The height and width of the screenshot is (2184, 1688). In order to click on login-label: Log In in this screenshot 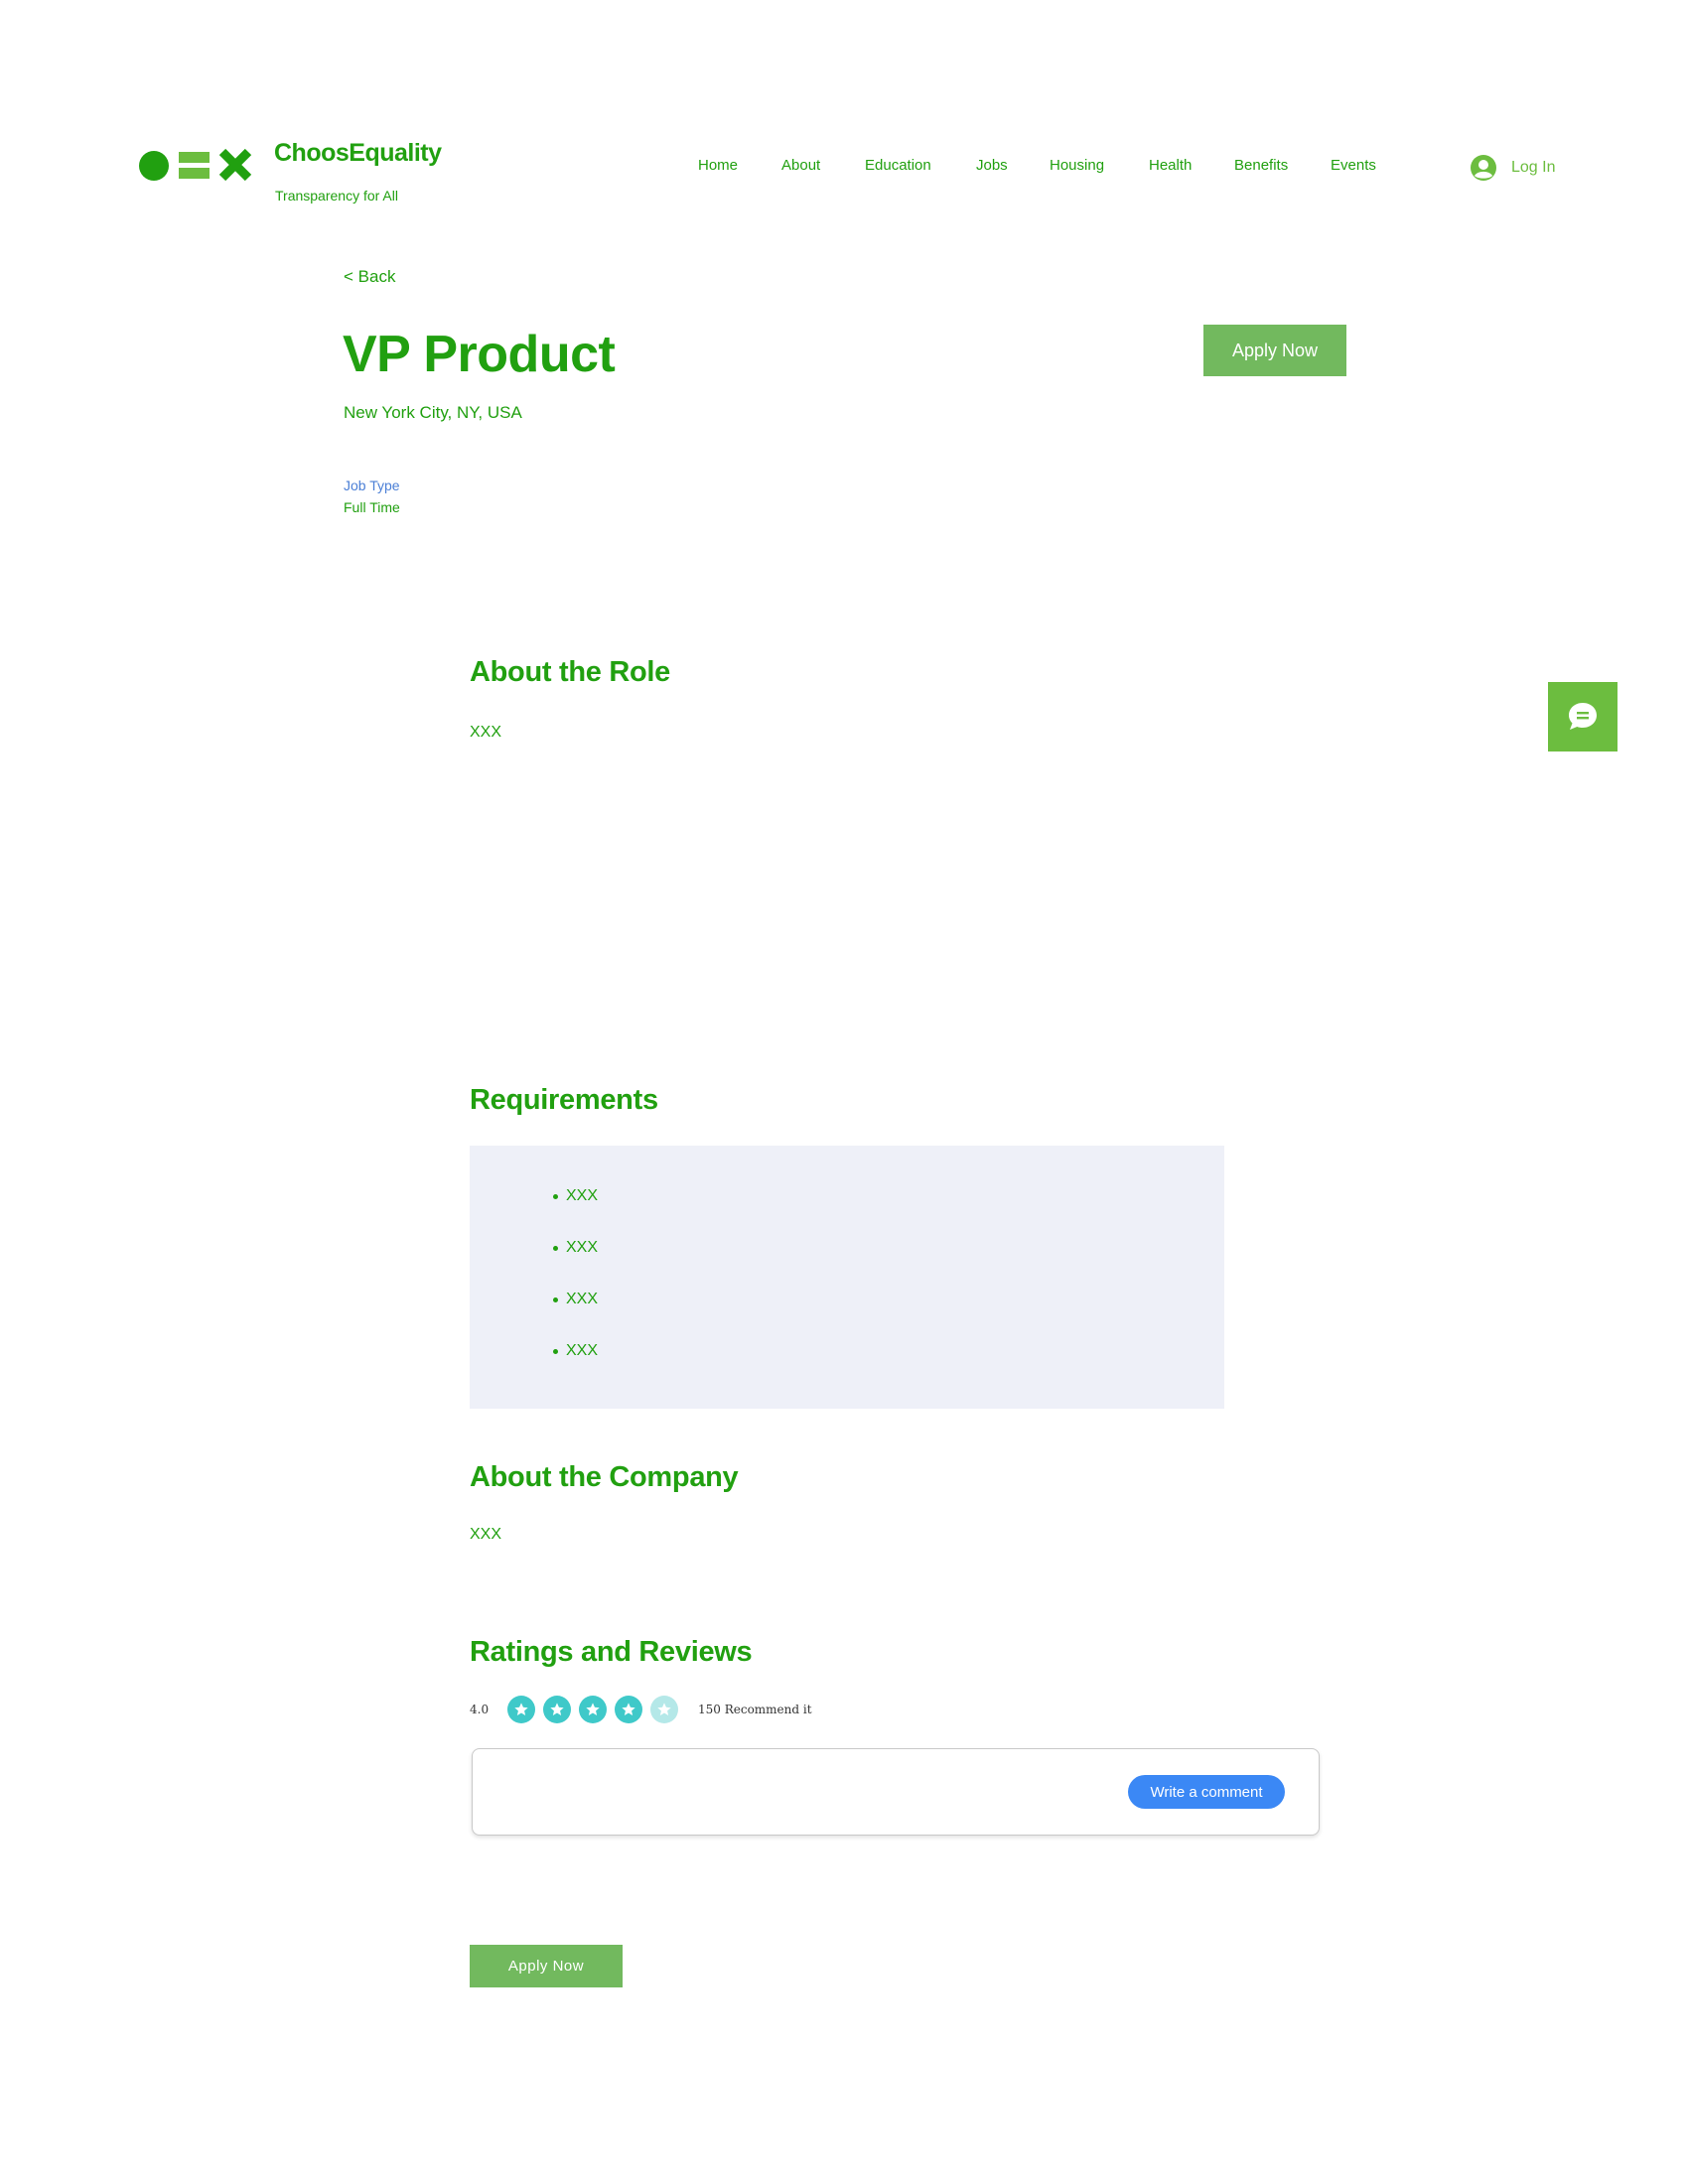, I will do `click(1533, 167)`.